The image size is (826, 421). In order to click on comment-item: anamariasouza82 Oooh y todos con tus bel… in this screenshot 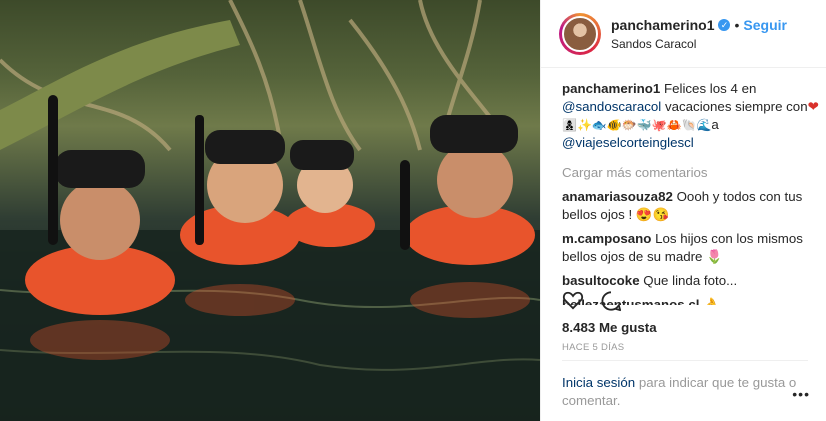, I will do `click(691, 206)`.